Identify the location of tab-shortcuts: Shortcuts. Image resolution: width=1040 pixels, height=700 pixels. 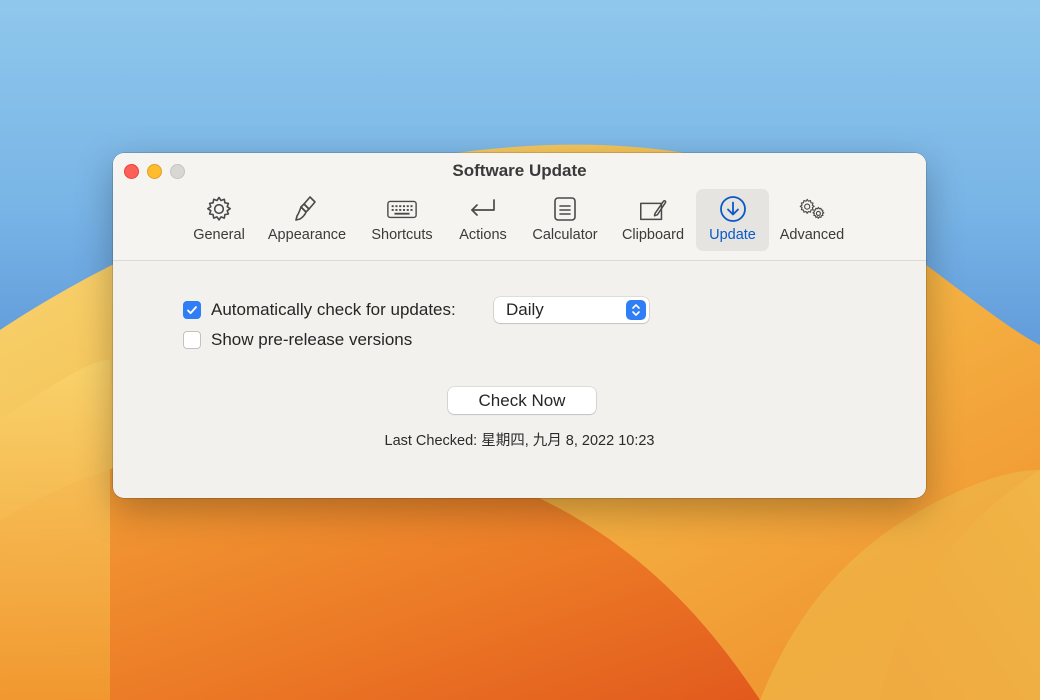
(402, 220).